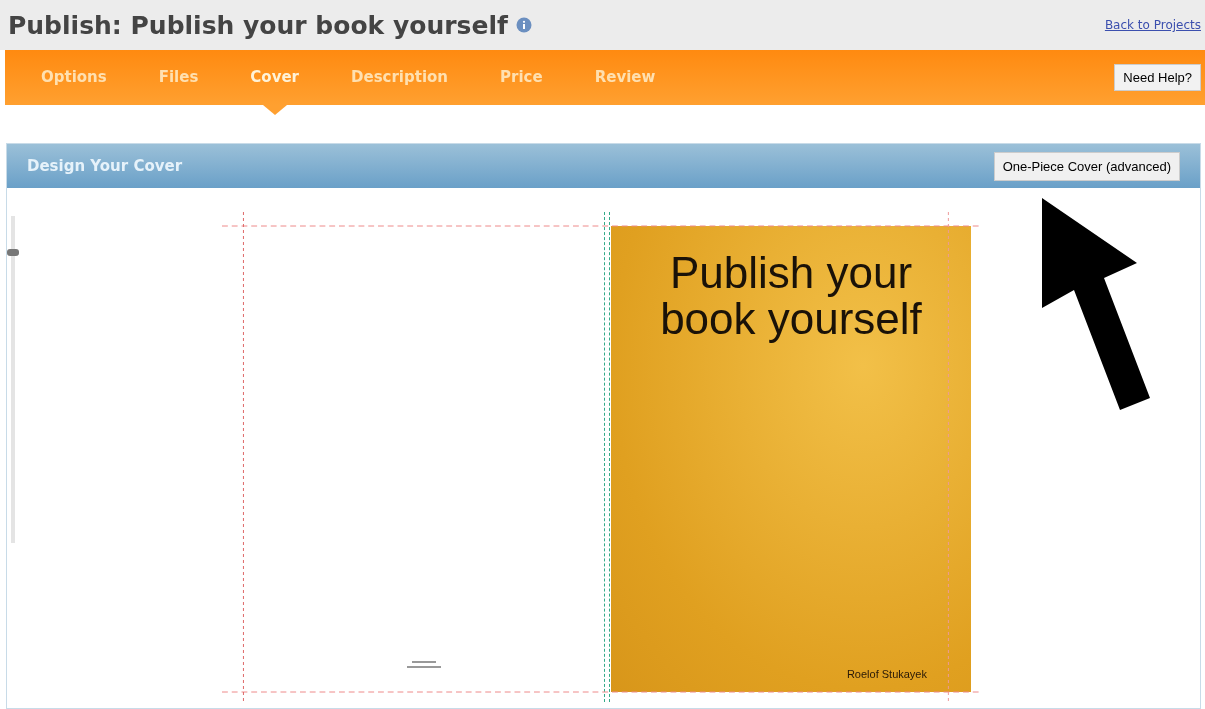 This screenshot has height=709, width=1205. Describe the element at coordinates (400, 82) in the screenshot. I see `tab: Description` at that location.